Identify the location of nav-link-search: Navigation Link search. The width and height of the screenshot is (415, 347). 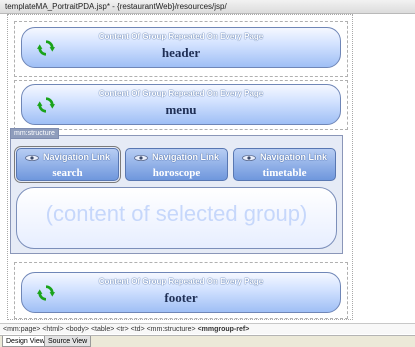
(67, 164).